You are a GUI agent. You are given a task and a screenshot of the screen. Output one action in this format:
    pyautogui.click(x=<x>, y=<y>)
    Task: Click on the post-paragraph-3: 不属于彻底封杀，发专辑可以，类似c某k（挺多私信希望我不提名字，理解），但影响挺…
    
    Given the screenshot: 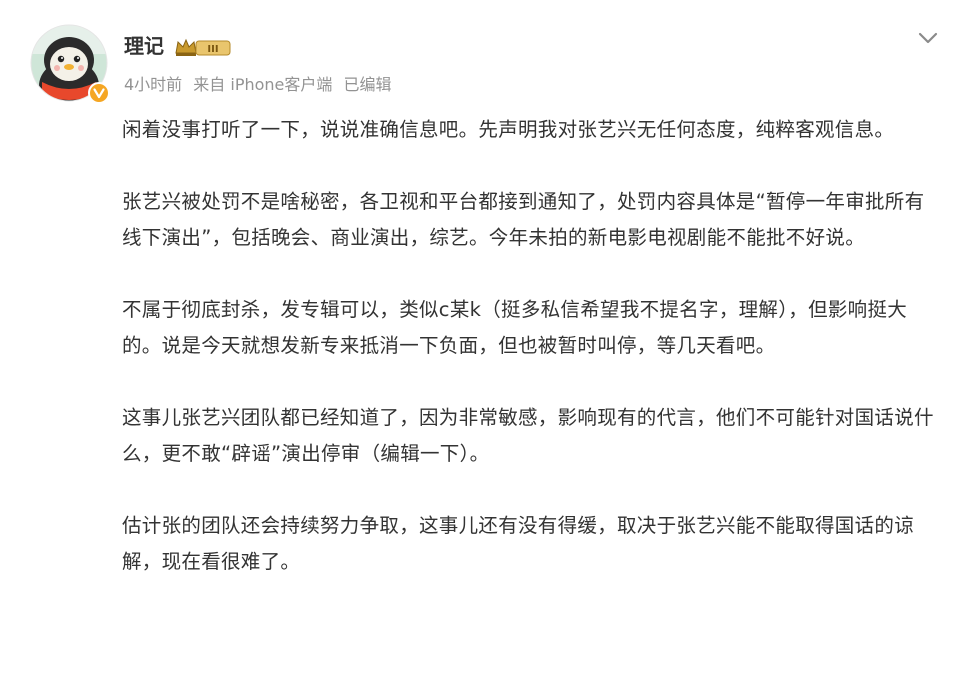 What is the action you would take?
    pyautogui.click(x=515, y=327)
    